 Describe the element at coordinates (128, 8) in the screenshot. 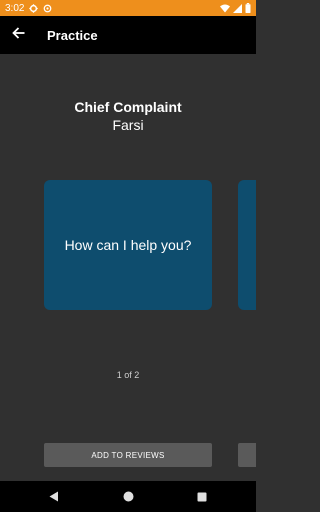

I see `status-bar: 3:02` at that location.